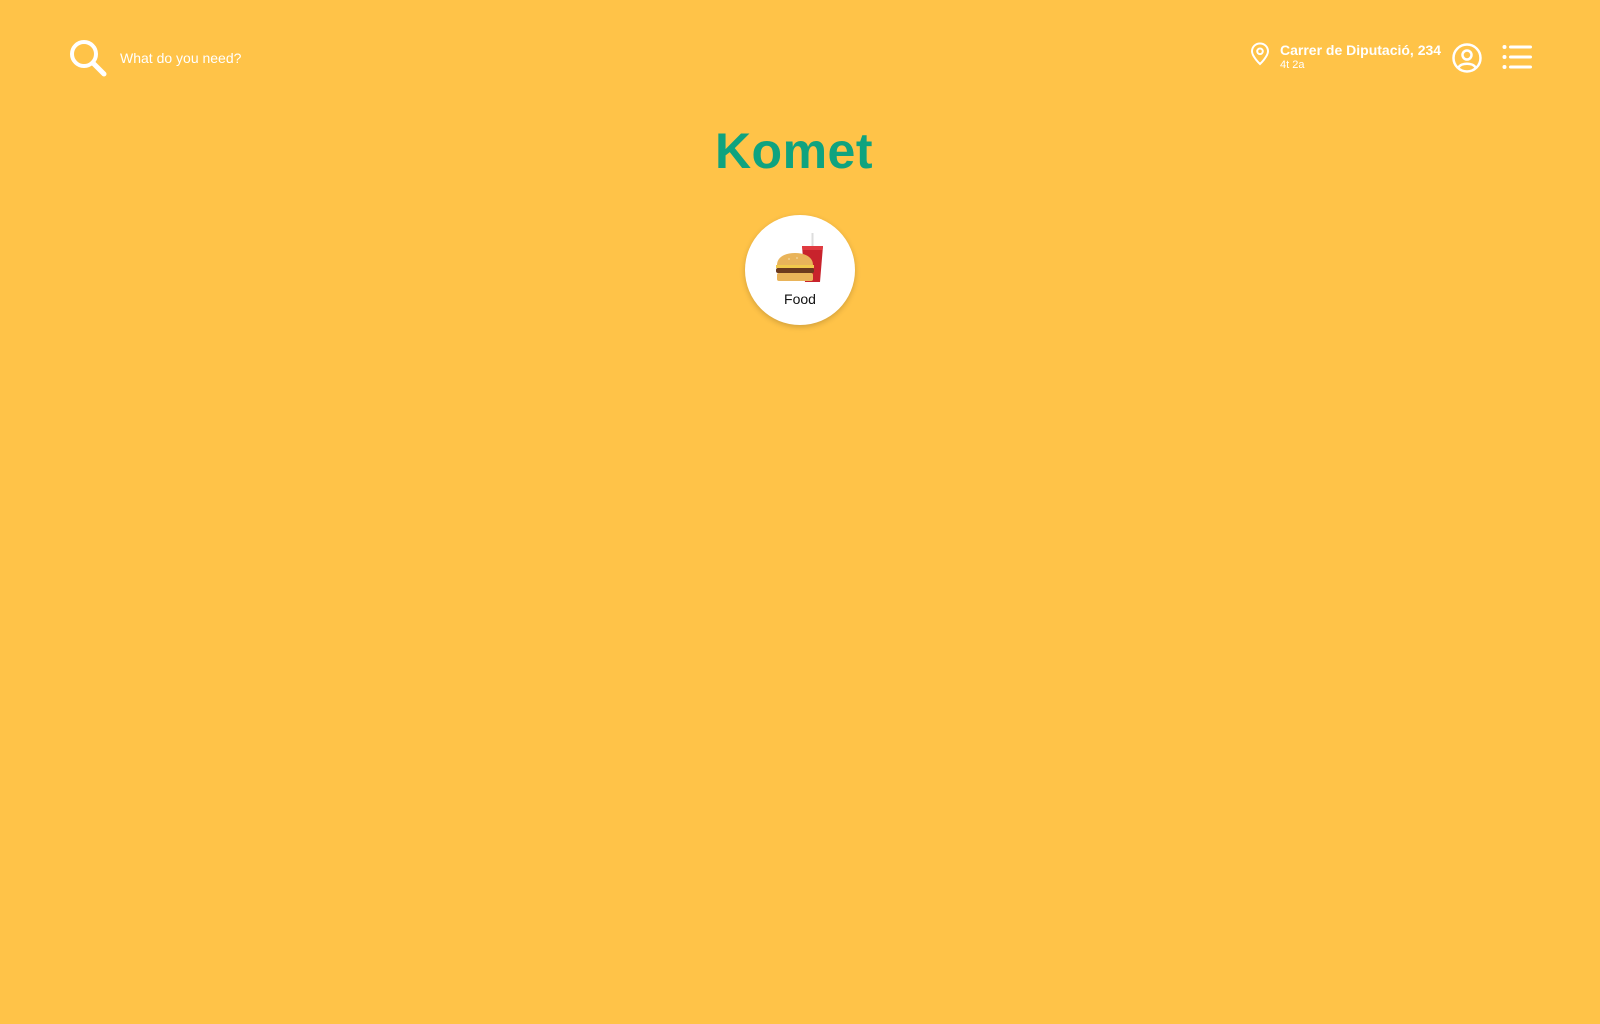 This screenshot has width=1600, height=1024. I want to click on address-detail: 4t 2a, so click(1292, 65).